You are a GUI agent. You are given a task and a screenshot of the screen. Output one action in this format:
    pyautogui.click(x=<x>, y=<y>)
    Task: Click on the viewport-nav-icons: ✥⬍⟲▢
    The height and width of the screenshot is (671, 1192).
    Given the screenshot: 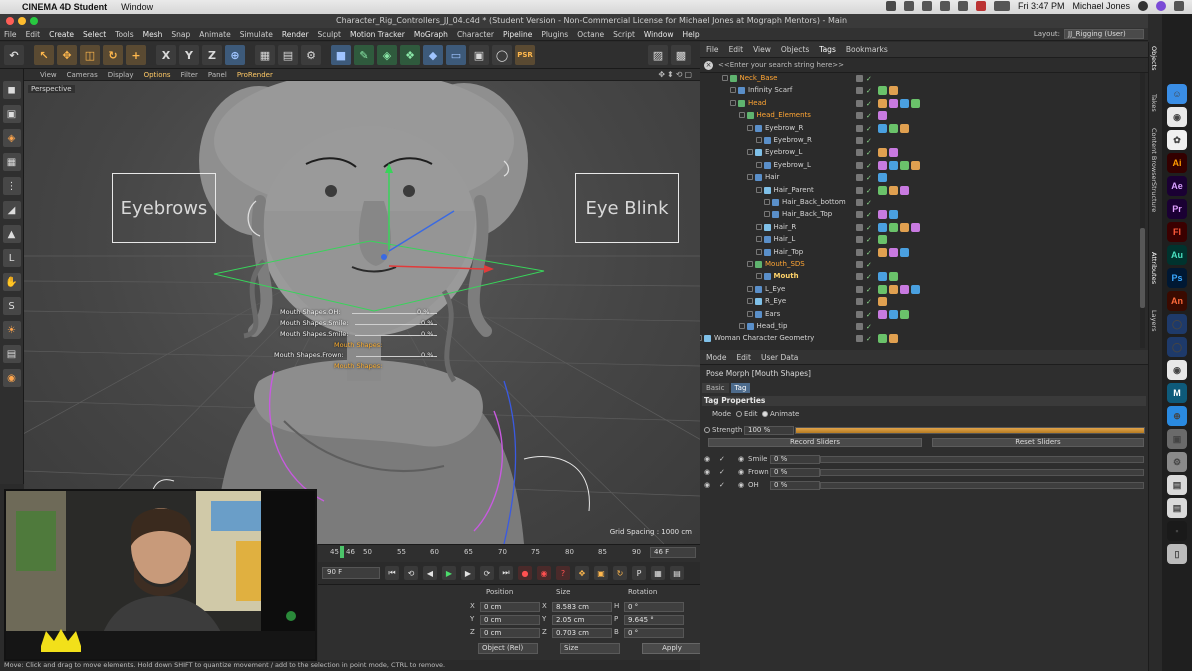 What is the action you would take?
    pyautogui.click(x=676, y=74)
    